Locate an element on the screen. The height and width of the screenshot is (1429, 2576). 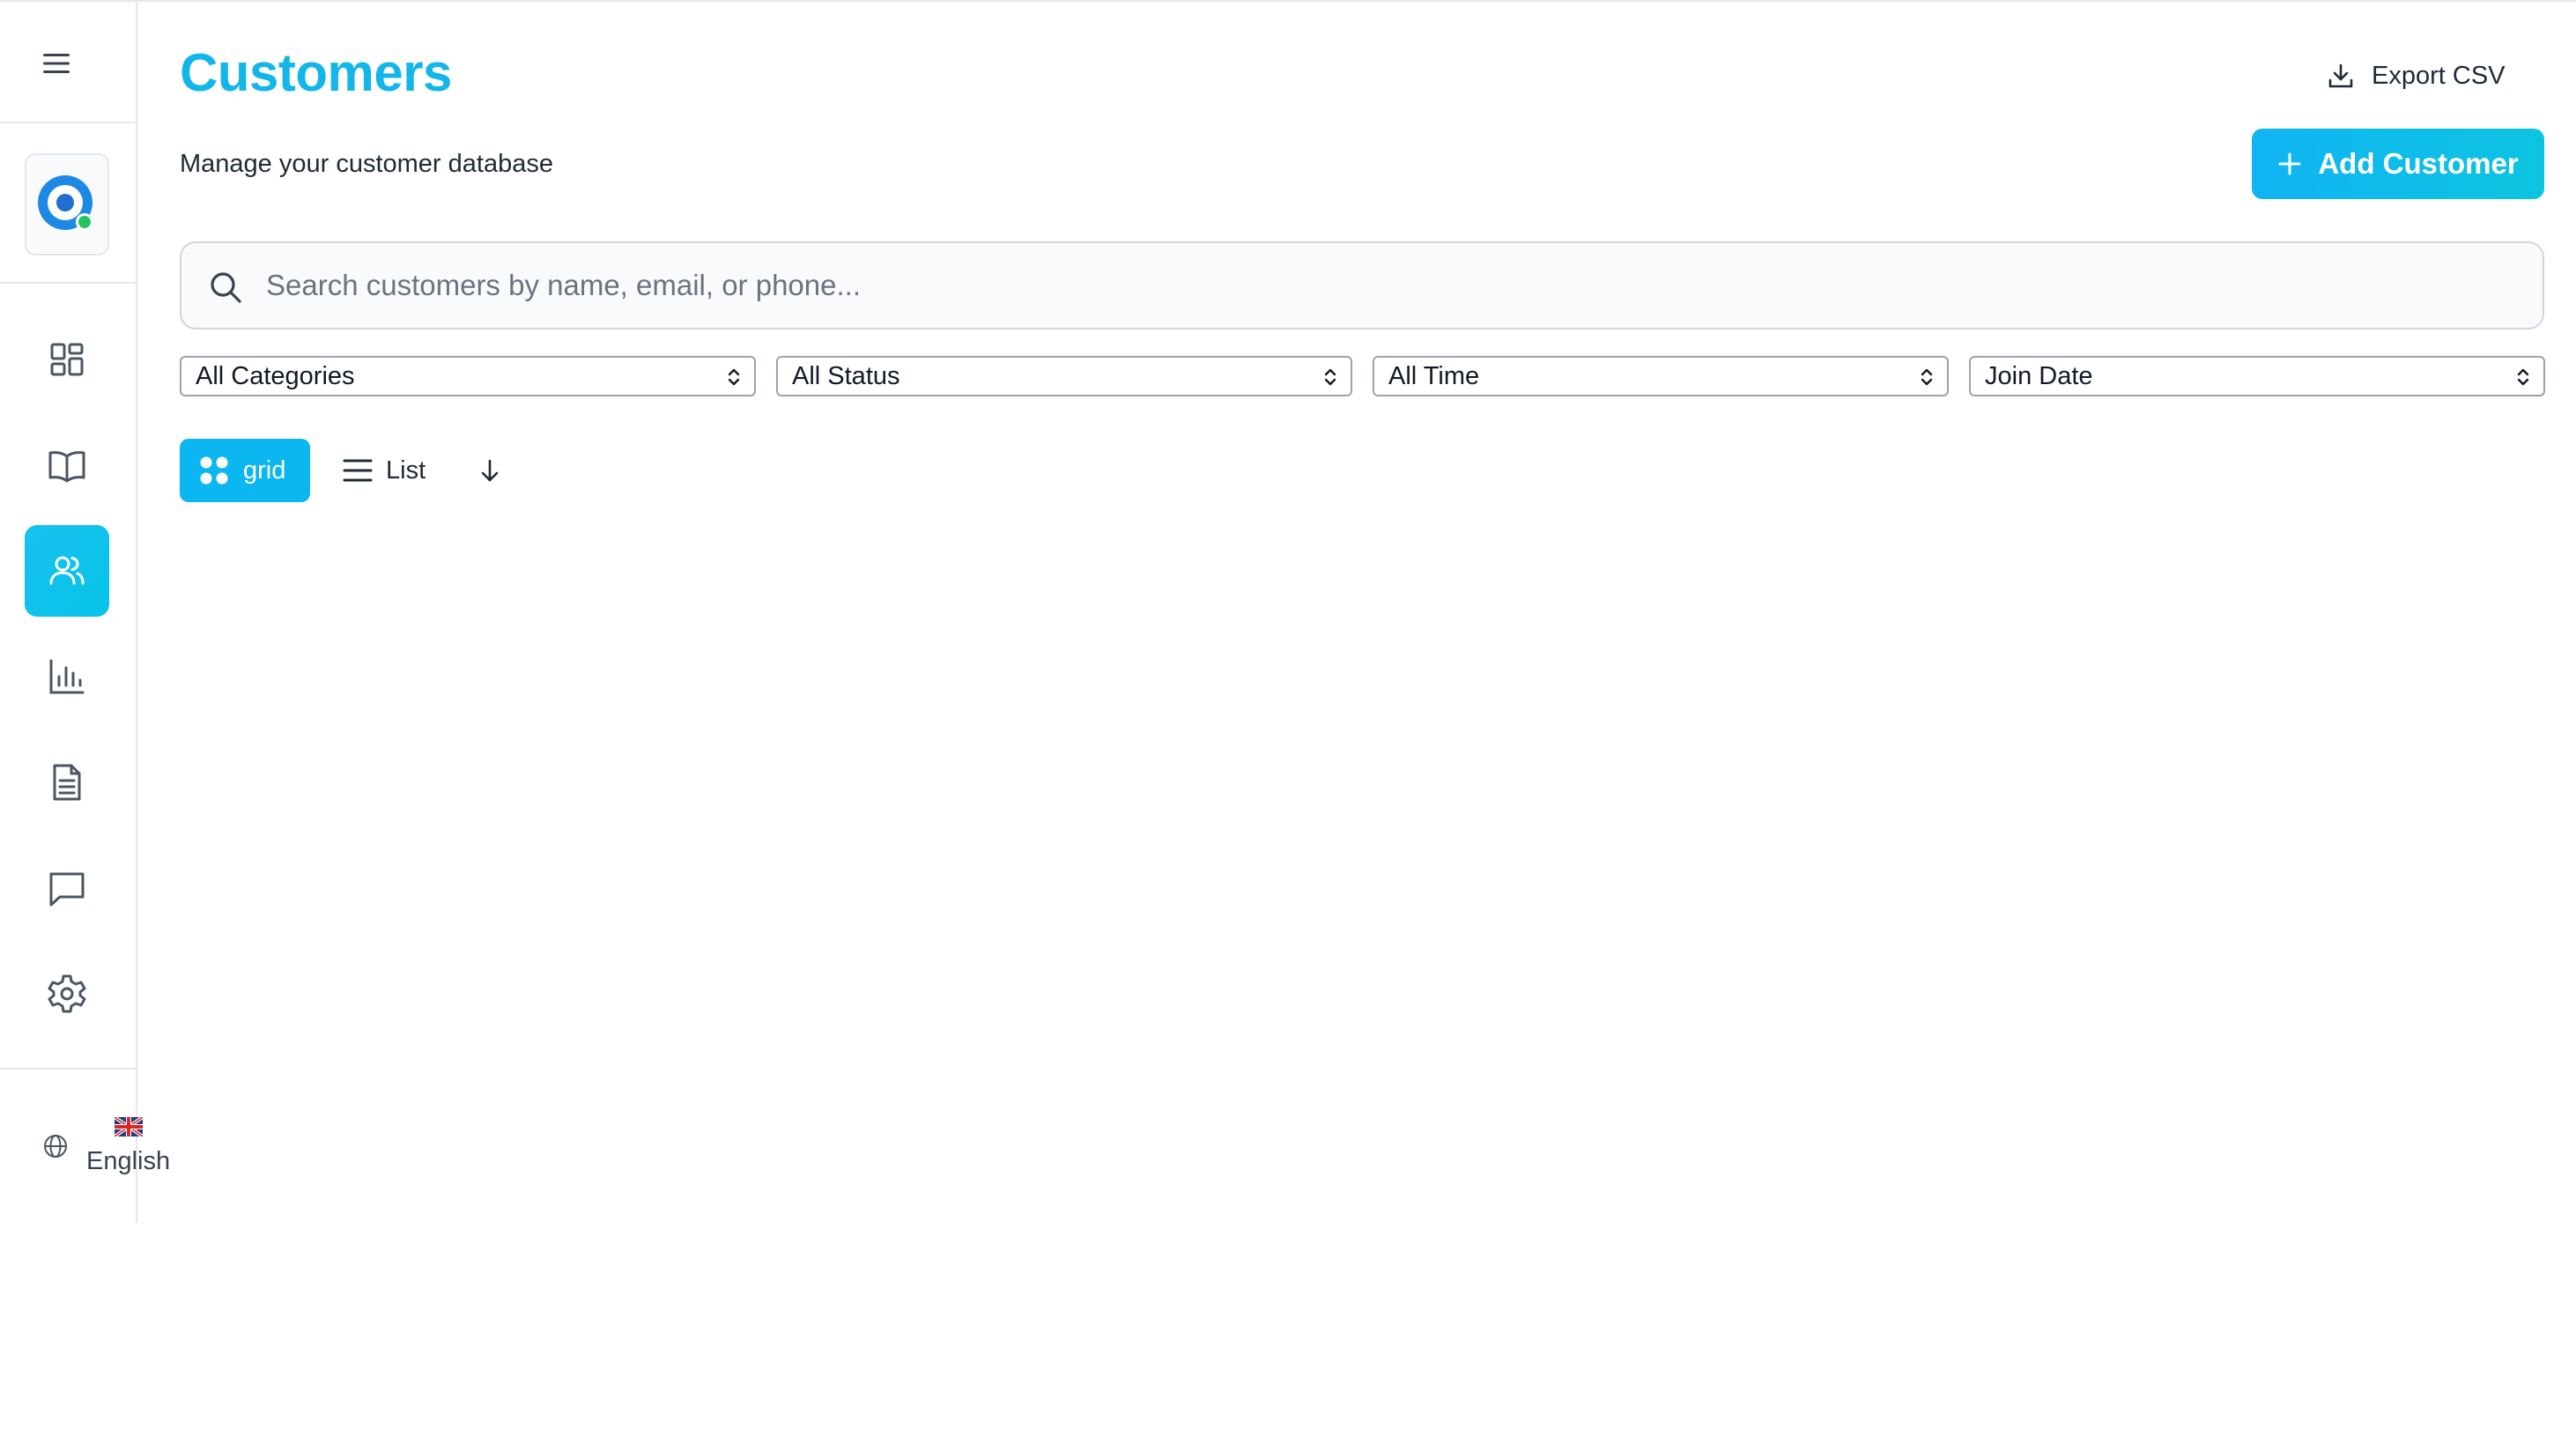
gear-icon is located at coordinates (67, 994).